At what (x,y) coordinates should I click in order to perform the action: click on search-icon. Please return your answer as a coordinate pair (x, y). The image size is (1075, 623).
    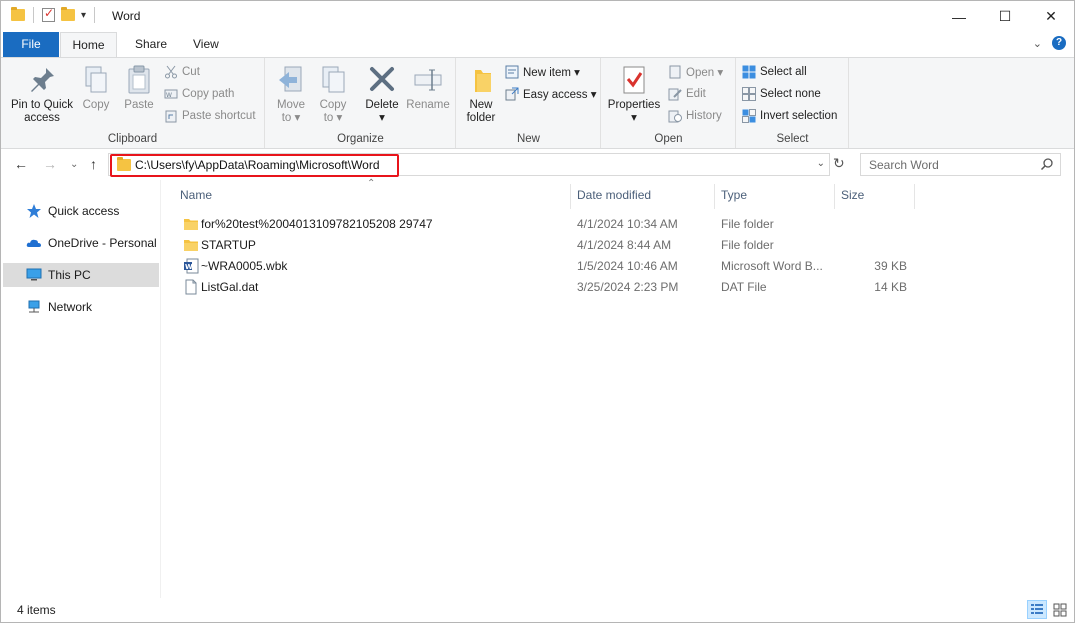
    Looking at the image, I should click on (1047, 164).